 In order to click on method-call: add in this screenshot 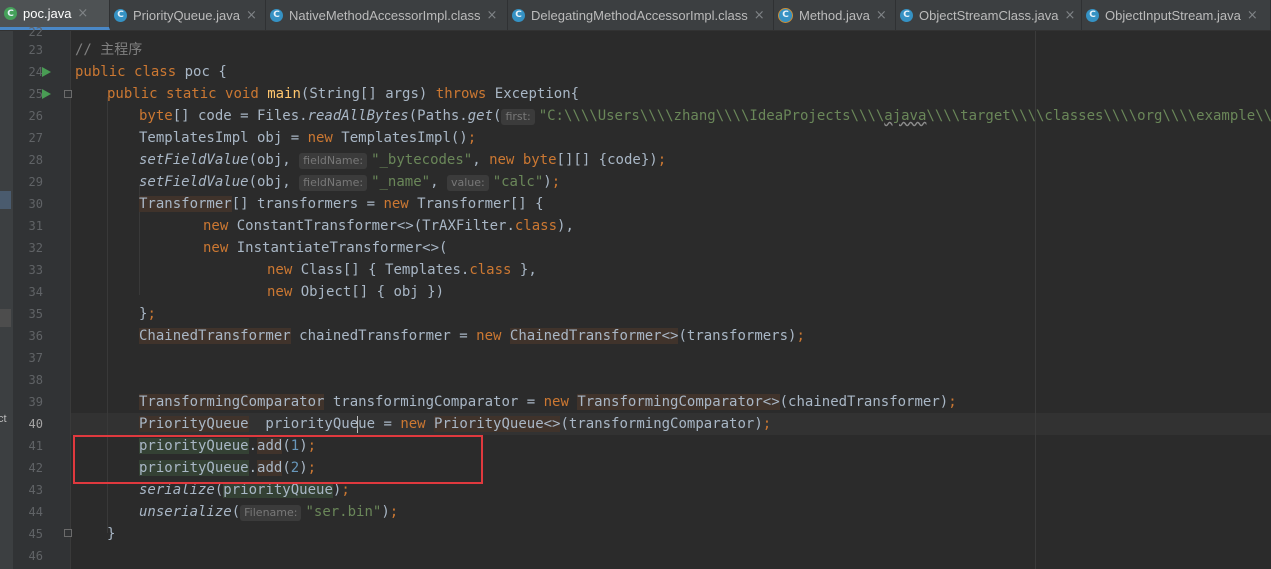, I will do `click(270, 468)`.